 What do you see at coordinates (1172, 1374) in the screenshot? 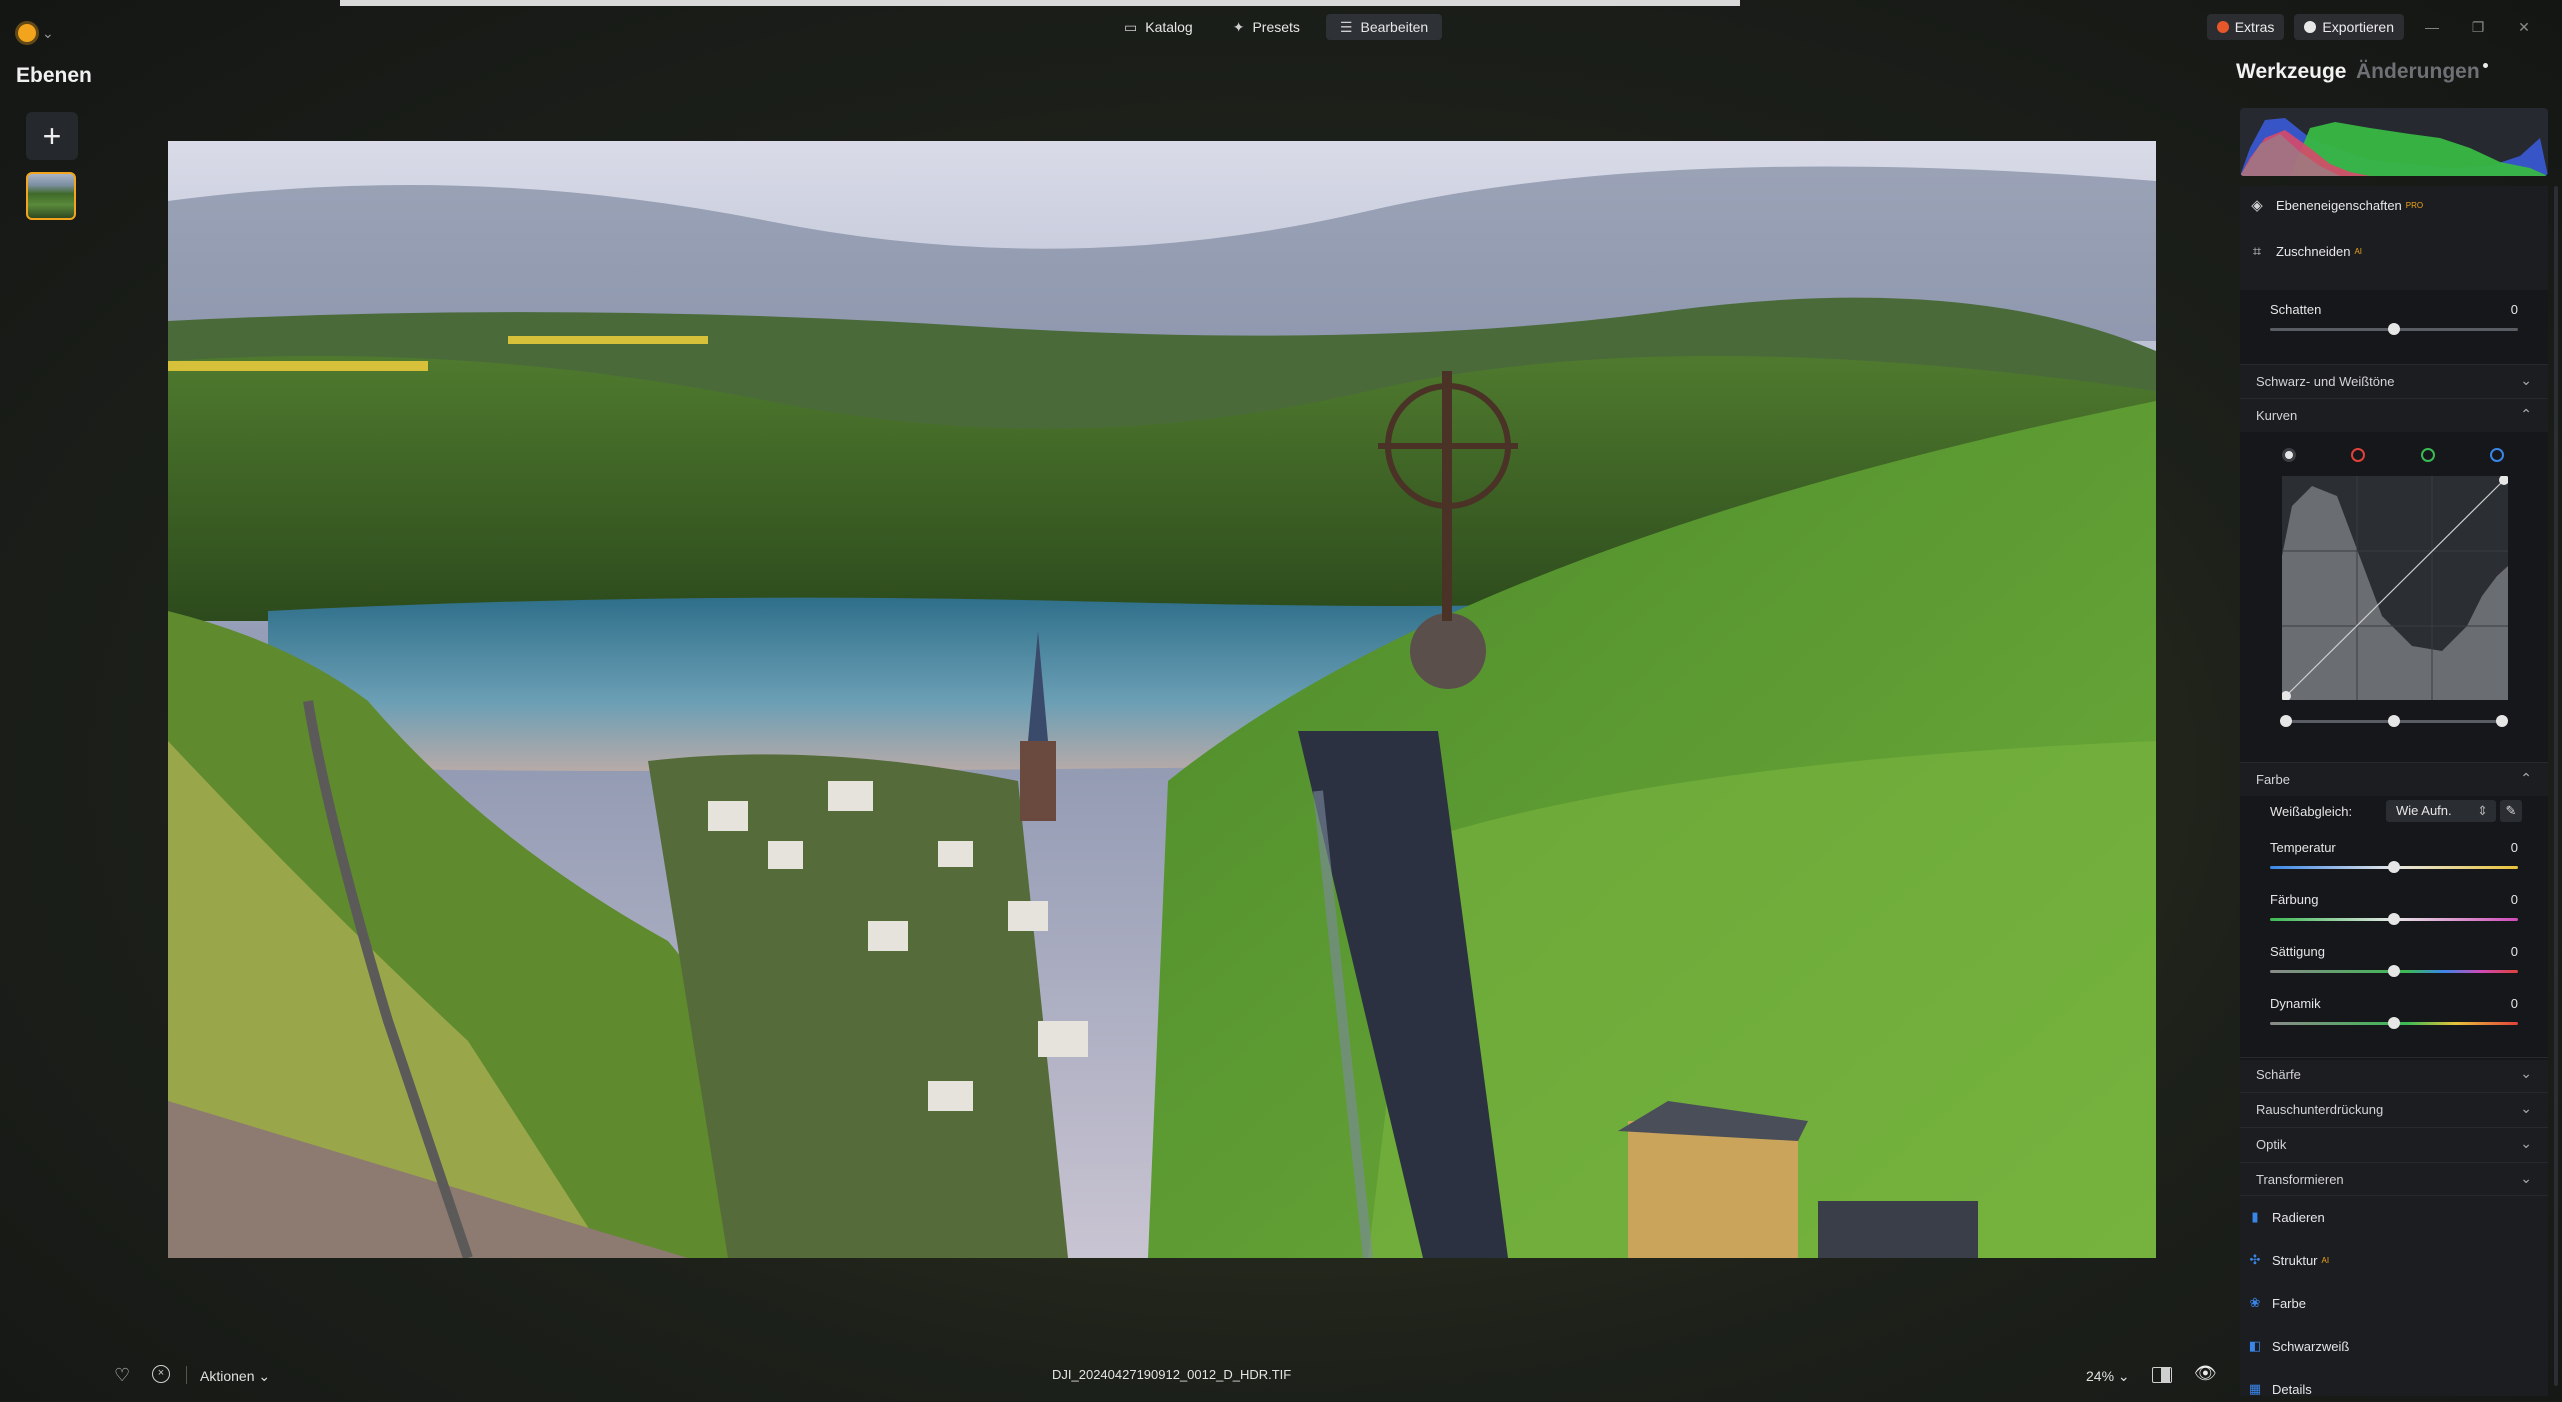
I see `file-name: DJI_20240427190912_0012_D_HDR.TIF` at bounding box center [1172, 1374].